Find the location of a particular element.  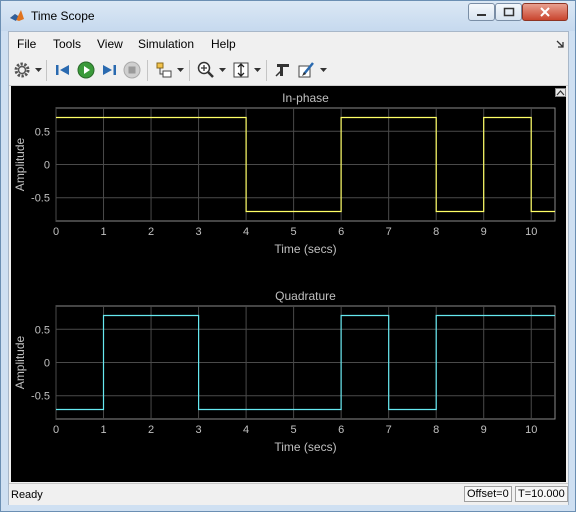

step-forward-button is located at coordinates (109, 70).